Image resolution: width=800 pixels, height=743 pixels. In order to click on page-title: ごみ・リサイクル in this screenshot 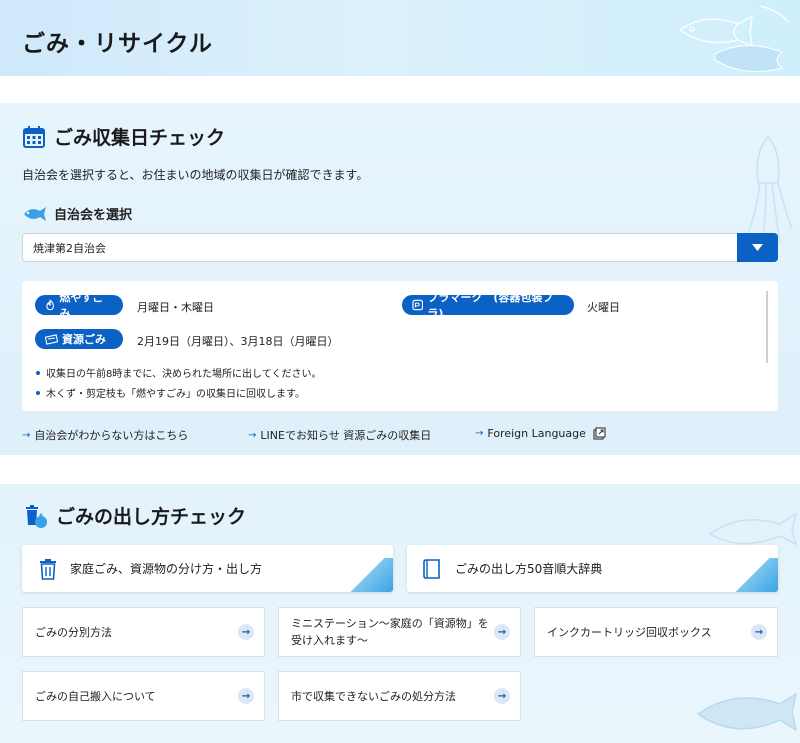, I will do `click(117, 44)`.